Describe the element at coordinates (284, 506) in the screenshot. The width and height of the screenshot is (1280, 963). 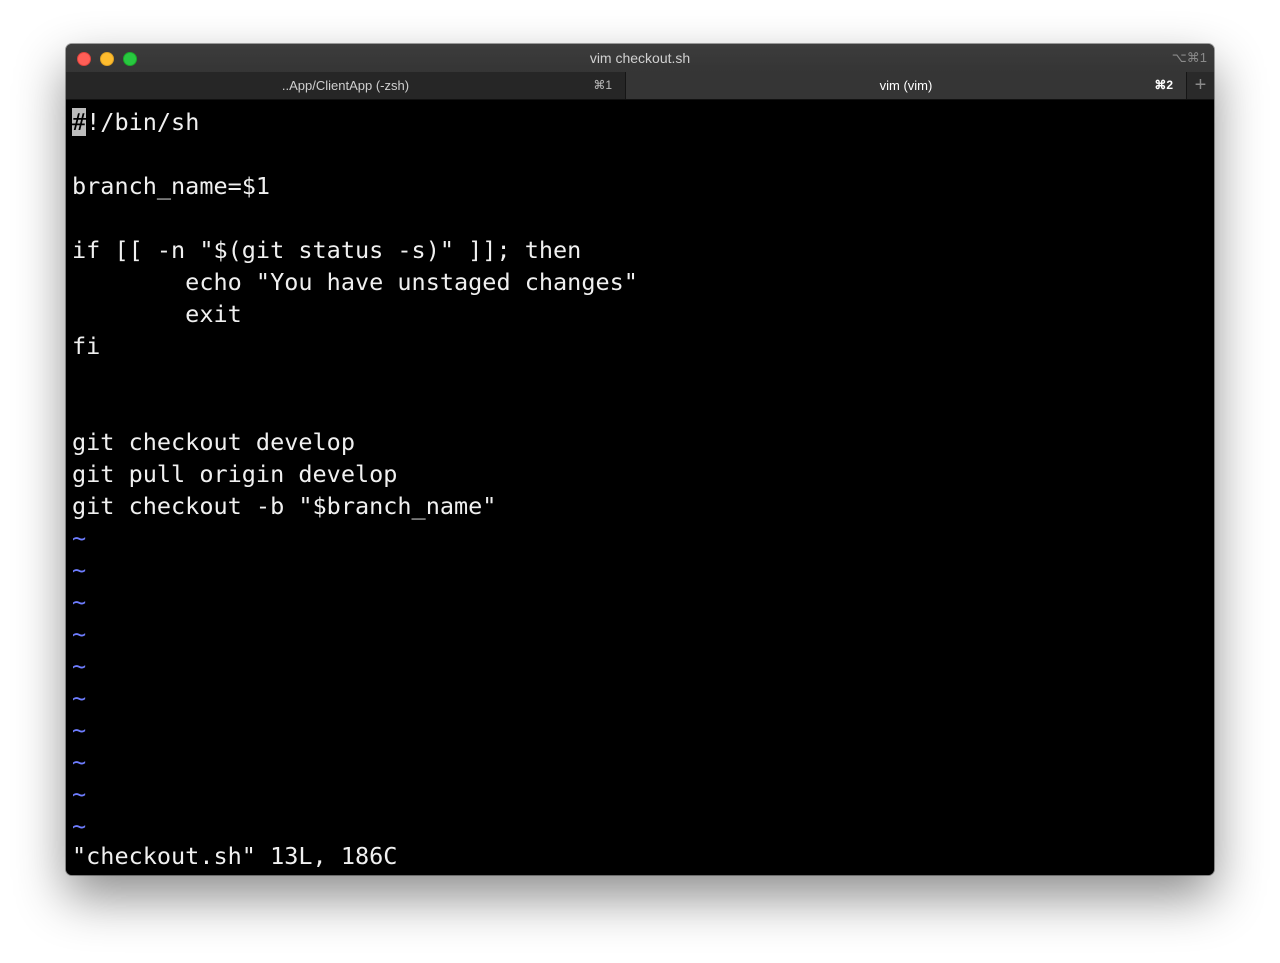
I see `code-line: git checkout -b "$branch_name"` at that location.